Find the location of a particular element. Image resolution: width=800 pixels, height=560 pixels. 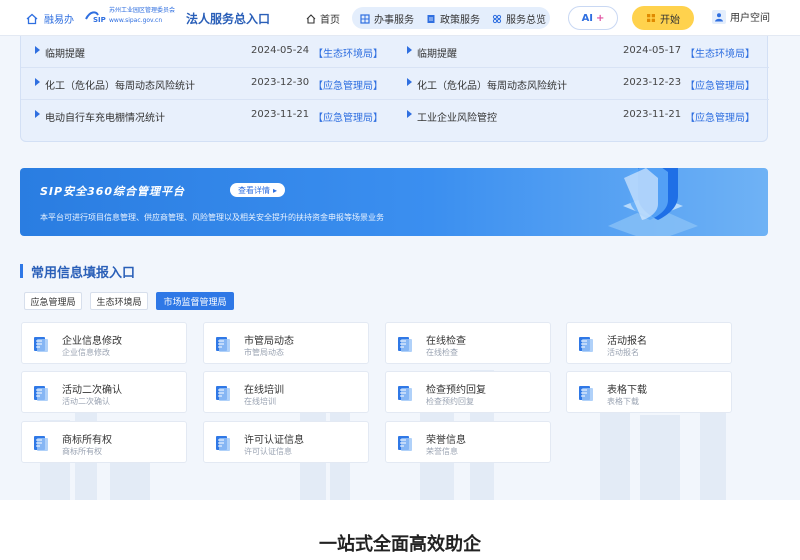

nav-services: 办事服务 is located at coordinates (387, 18).